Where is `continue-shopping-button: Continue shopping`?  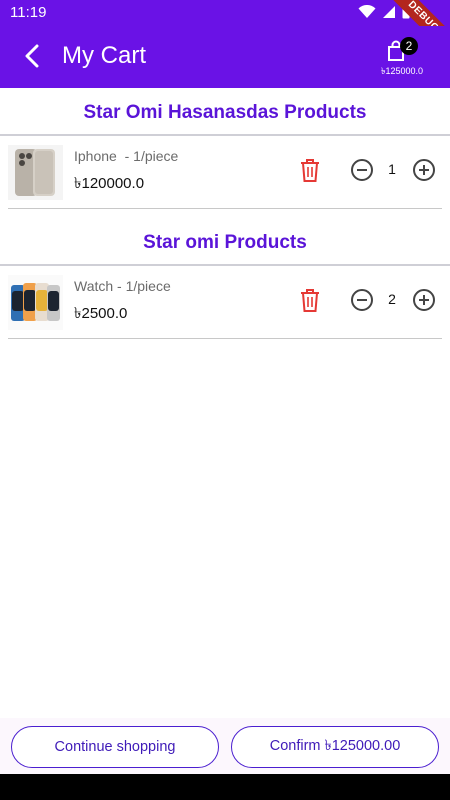
continue-shopping-button: Continue shopping is located at coordinates (115, 747).